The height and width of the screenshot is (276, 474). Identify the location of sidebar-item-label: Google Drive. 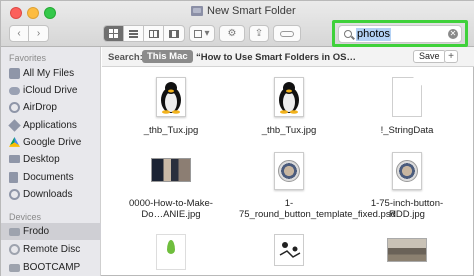
(52, 142).